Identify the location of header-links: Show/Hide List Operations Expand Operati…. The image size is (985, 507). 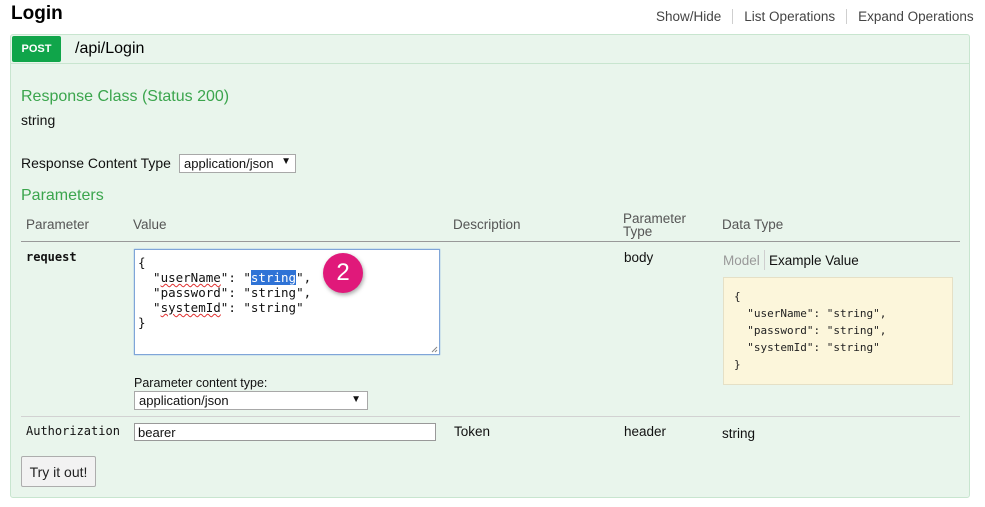
(815, 16).